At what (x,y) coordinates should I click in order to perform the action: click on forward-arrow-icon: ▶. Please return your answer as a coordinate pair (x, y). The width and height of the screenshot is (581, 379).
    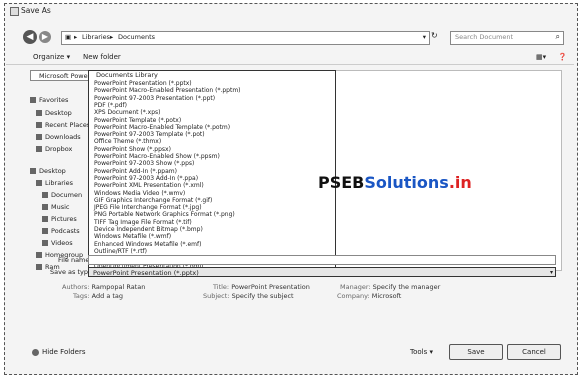
    Looking at the image, I should click on (45, 37).